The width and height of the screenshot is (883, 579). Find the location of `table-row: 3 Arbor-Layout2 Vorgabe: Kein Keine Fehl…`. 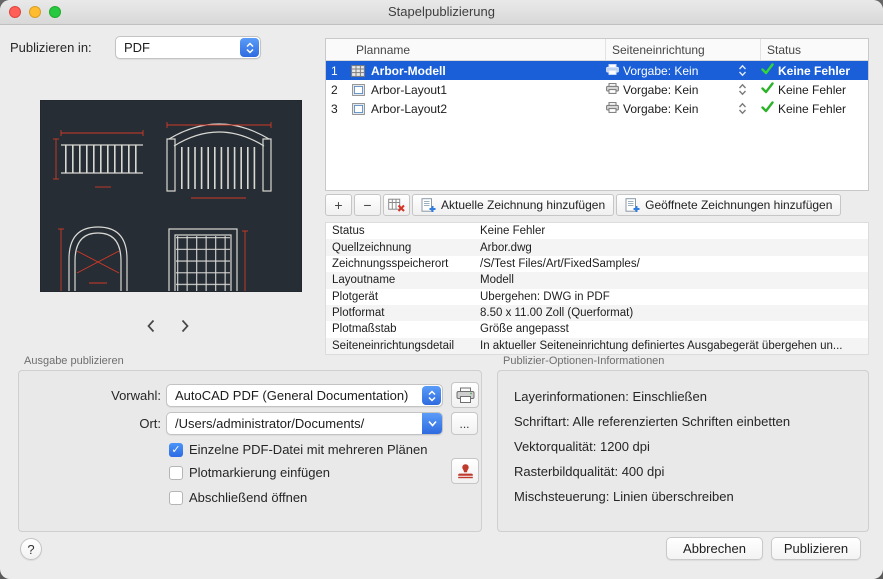

table-row: 3 Arbor-Layout2 Vorgabe: Kein Keine Fehl… is located at coordinates (597, 108).